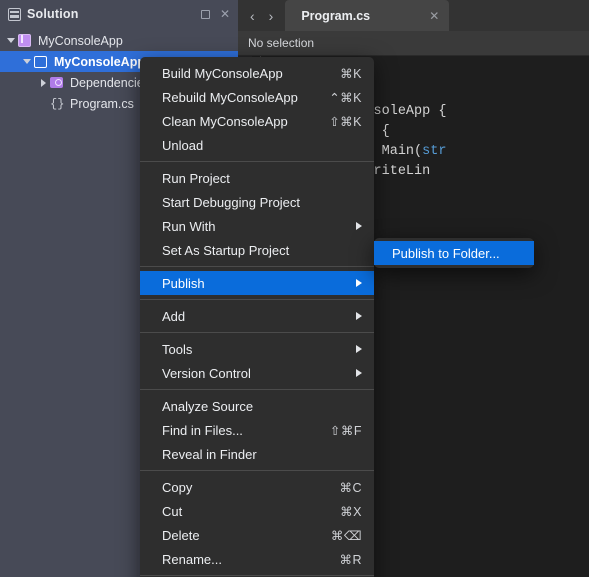  I want to click on chevron-left-icon: ‹, so click(252, 16).